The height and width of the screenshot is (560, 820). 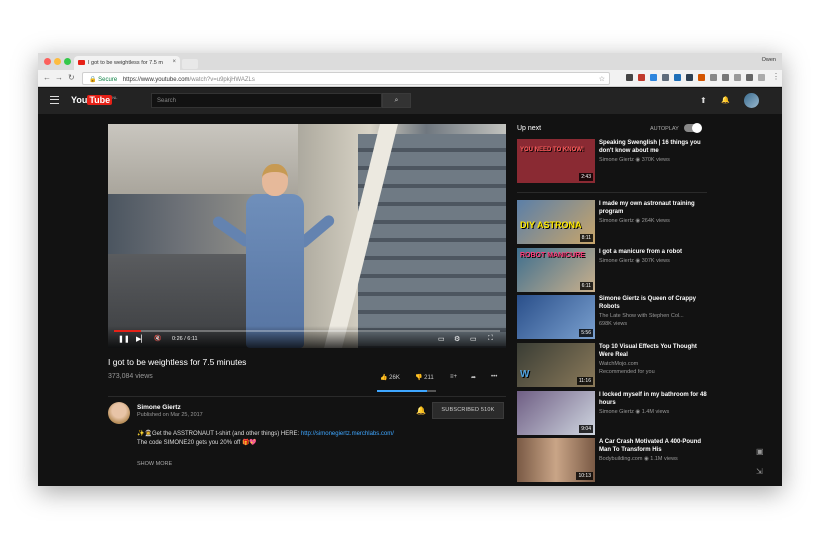 What do you see at coordinates (473, 377) in the screenshot?
I see `share-icon: ➦` at bounding box center [473, 377].